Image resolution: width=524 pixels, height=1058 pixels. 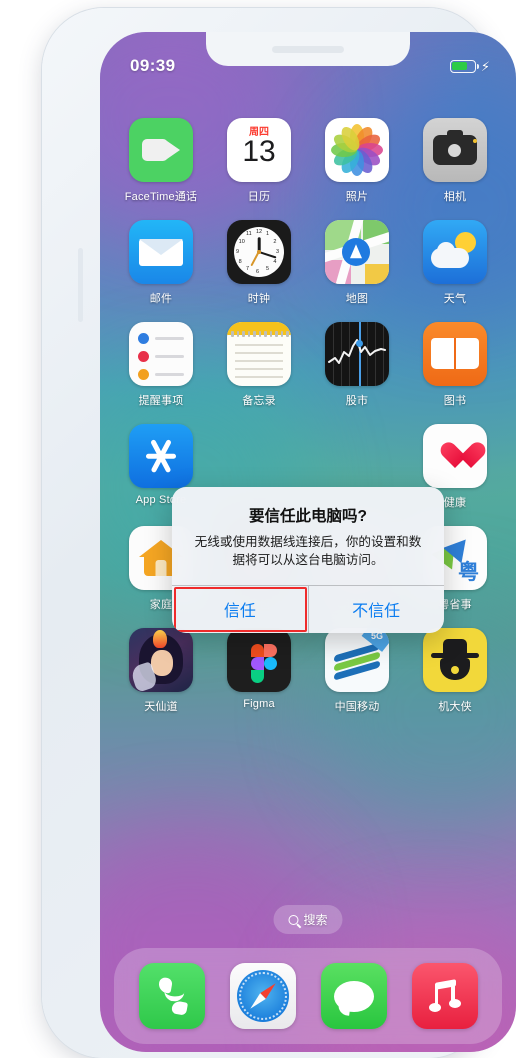 I want to click on earpiece-speaker, so click(x=308, y=49).